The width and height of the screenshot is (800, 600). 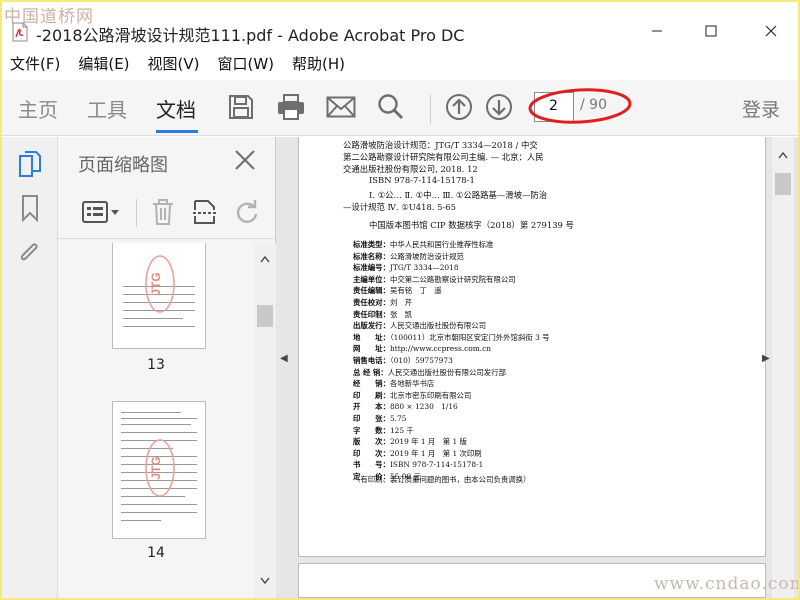 I want to click on detail-row: 开 本：880 × 1230 1/16, so click(x=405, y=406).